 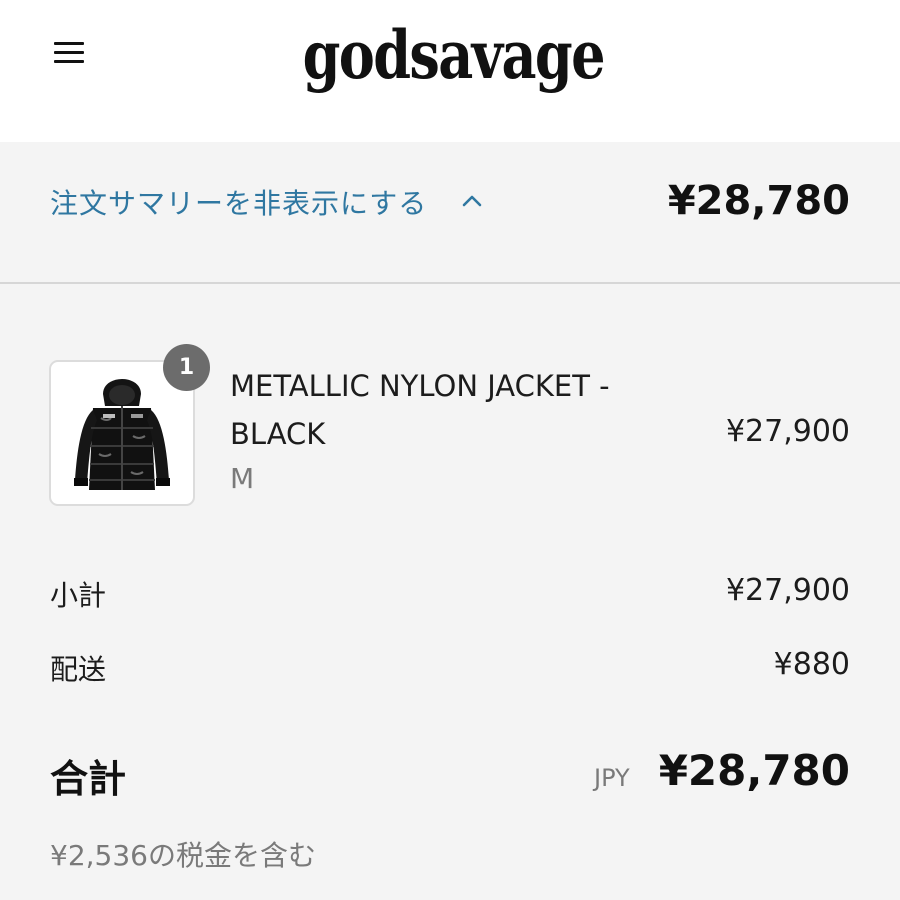 I want to click on total-amount: ¥28,780, so click(x=754, y=770).